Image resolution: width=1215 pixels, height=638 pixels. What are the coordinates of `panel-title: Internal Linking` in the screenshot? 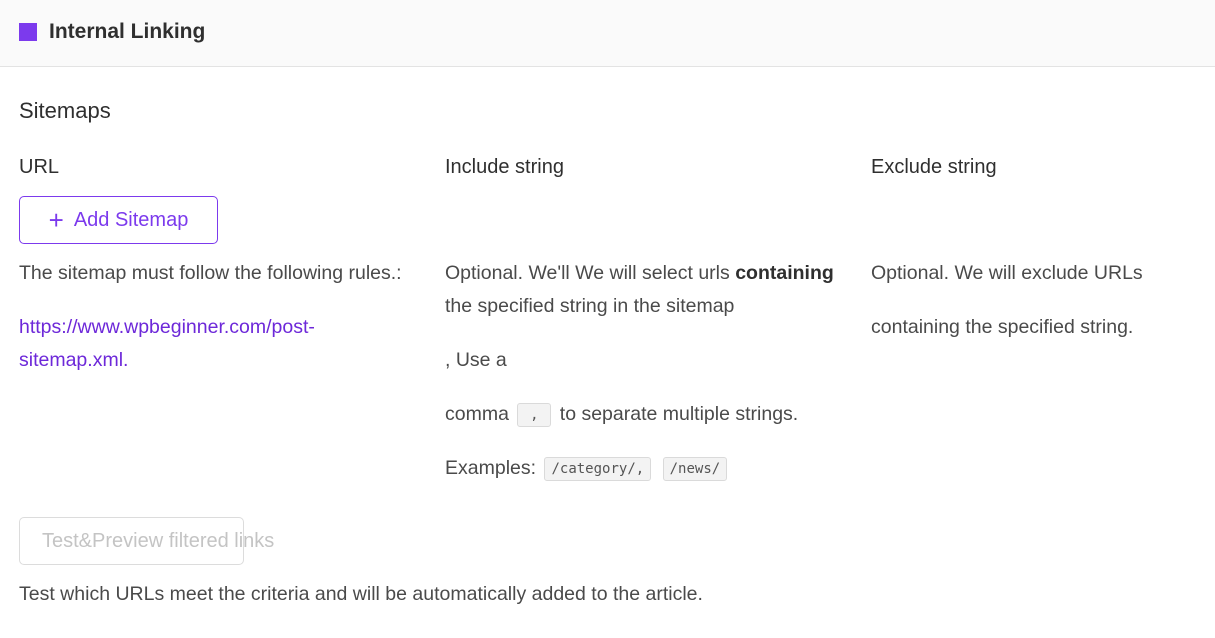 It's located at (127, 31).